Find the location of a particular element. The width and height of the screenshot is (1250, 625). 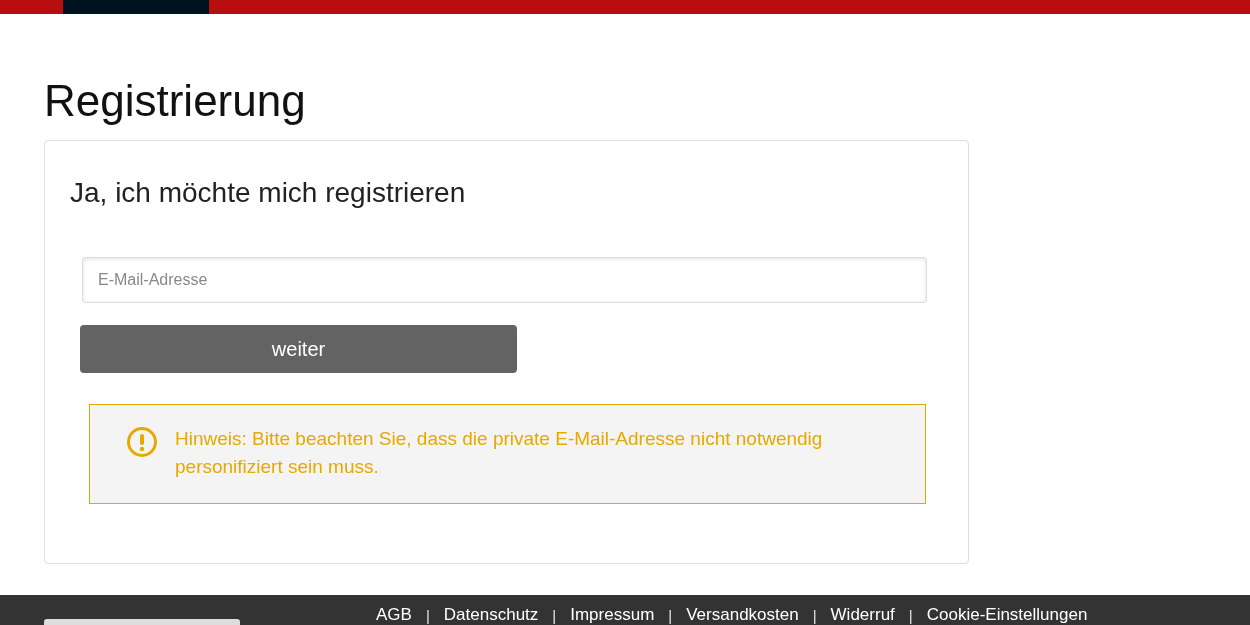

notice-text: Hinweis: Bitte beachten Sie, dass die private E-Mail-Adresse nicht notwendig personifiziert sein muss. is located at coordinates (499, 453).